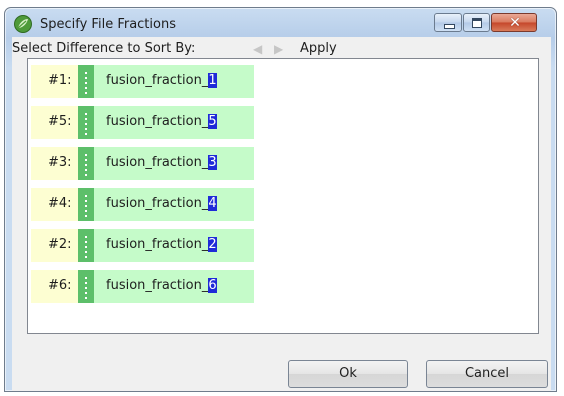  What do you see at coordinates (60, 285) in the screenshot?
I see `fraction-rank: #6:` at bounding box center [60, 285].